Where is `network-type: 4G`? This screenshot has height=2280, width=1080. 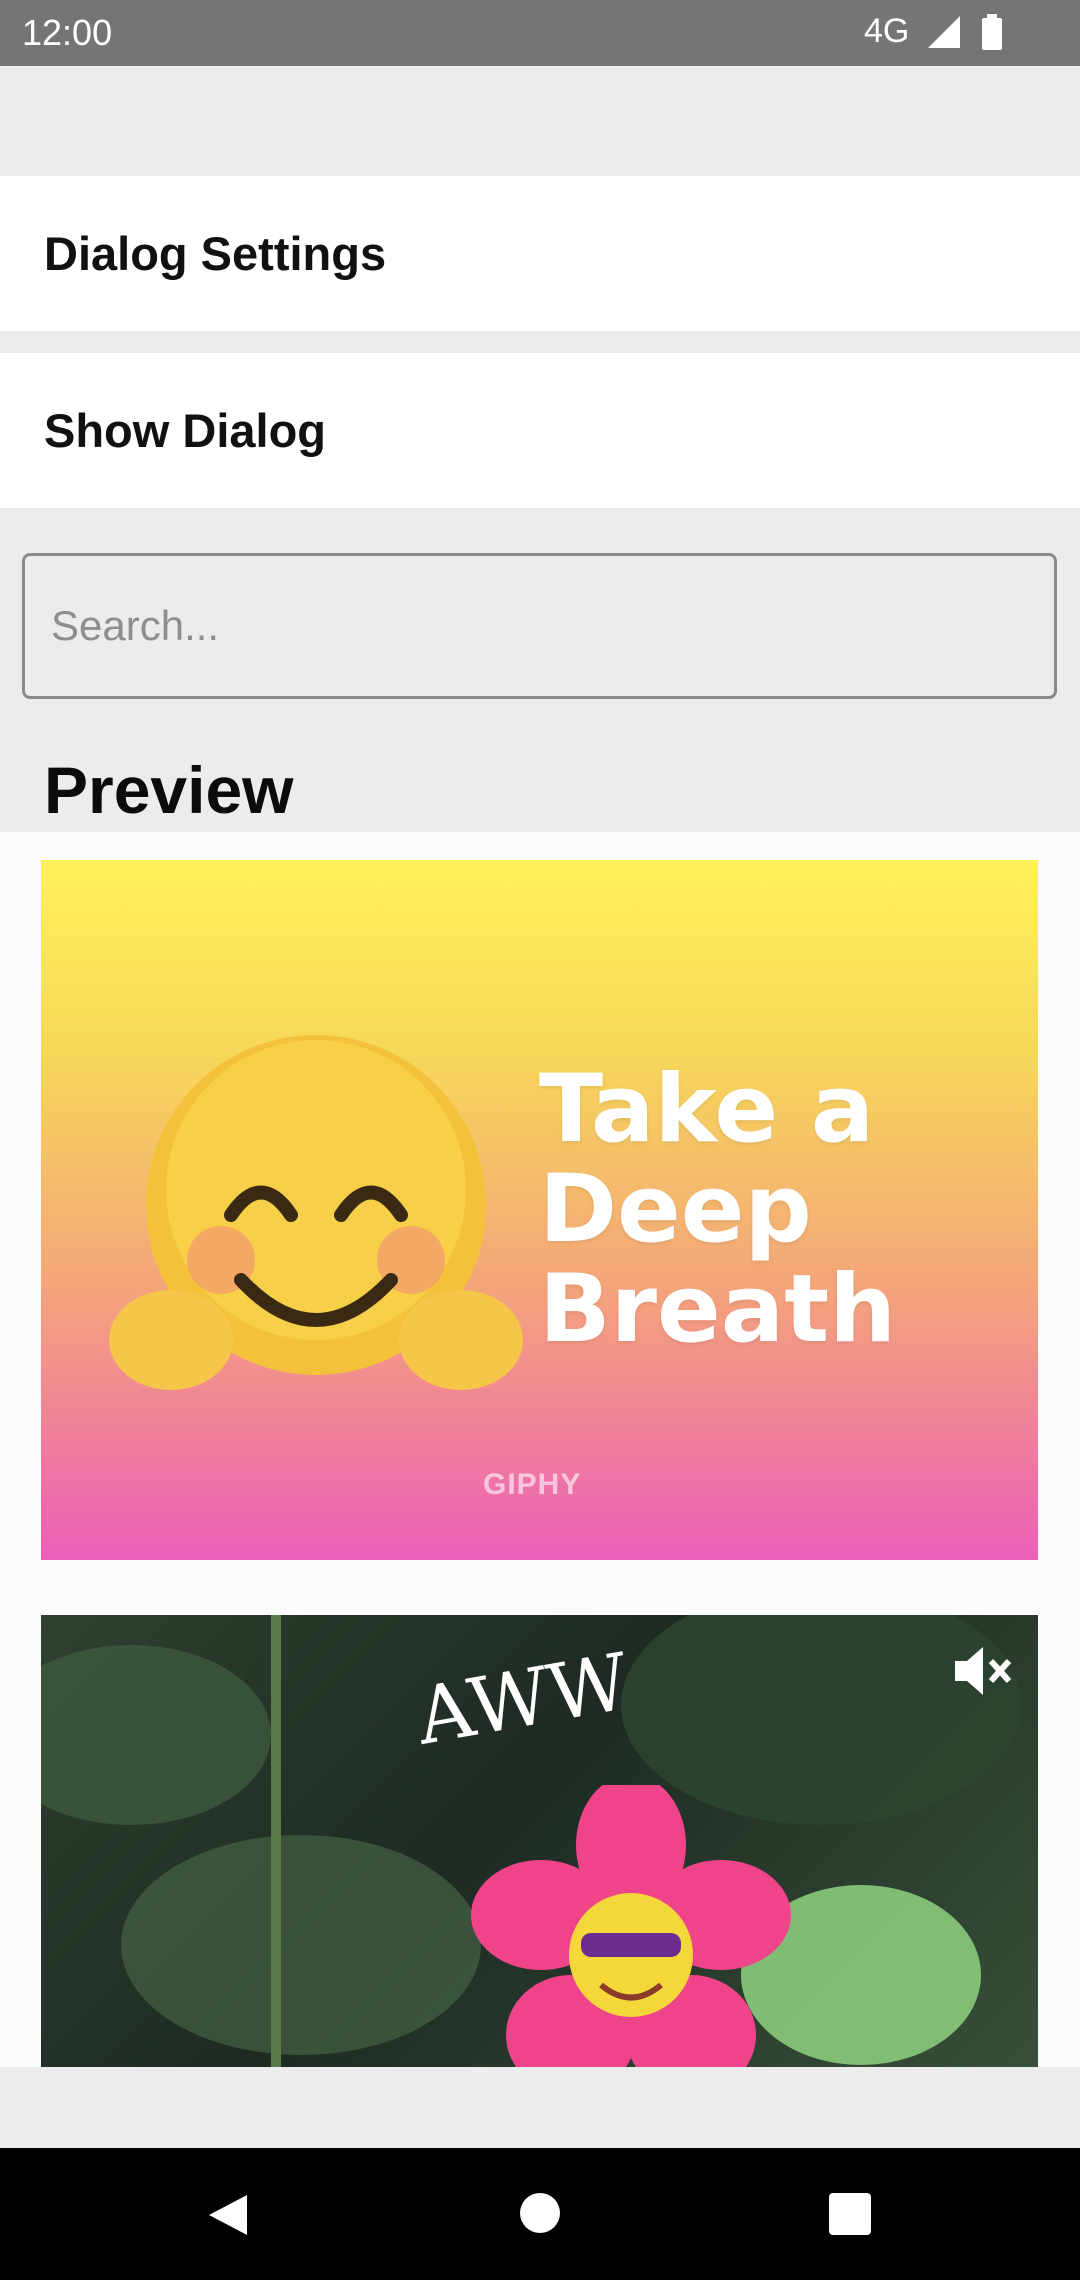
network-type: 4G is located at coordinates (887, 31).